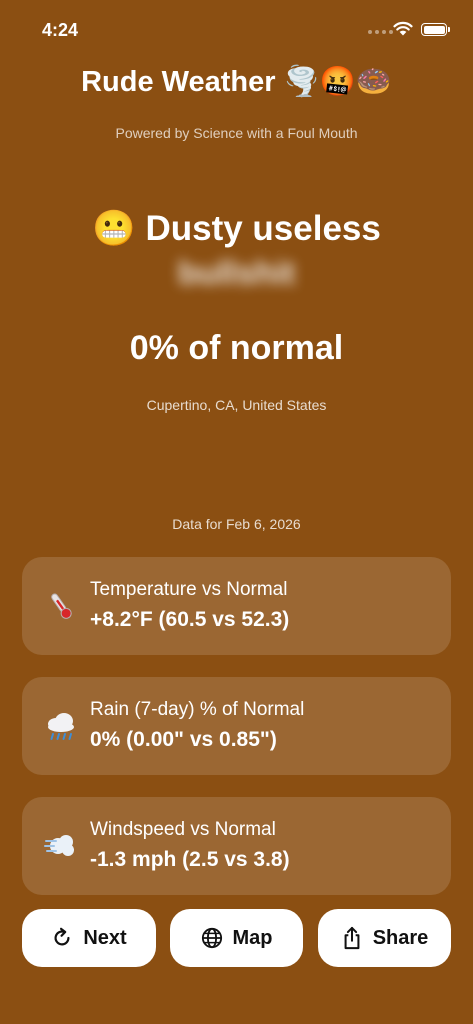 The height and width of the screenshot is (1024, 473). What do you see at coordinates (178, 82) in the screenshot?
I see `app-title-text: Rude Weather` at bounding box center [178, 82].